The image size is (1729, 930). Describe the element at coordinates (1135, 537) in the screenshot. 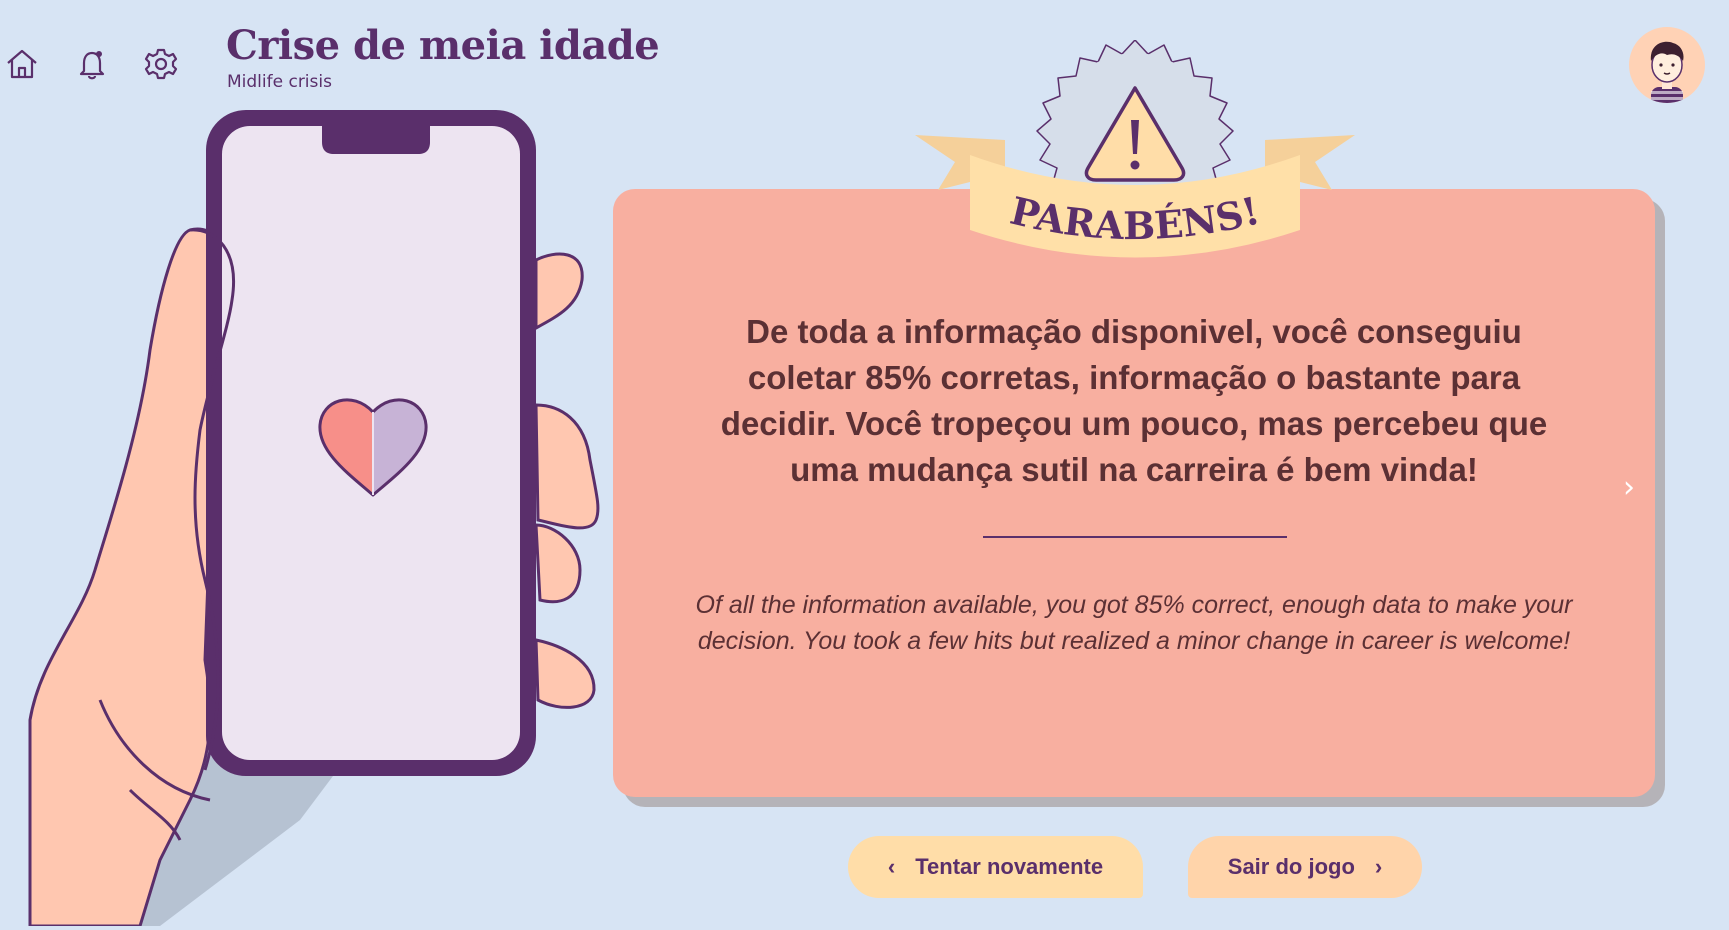

I see `divider` at that location.